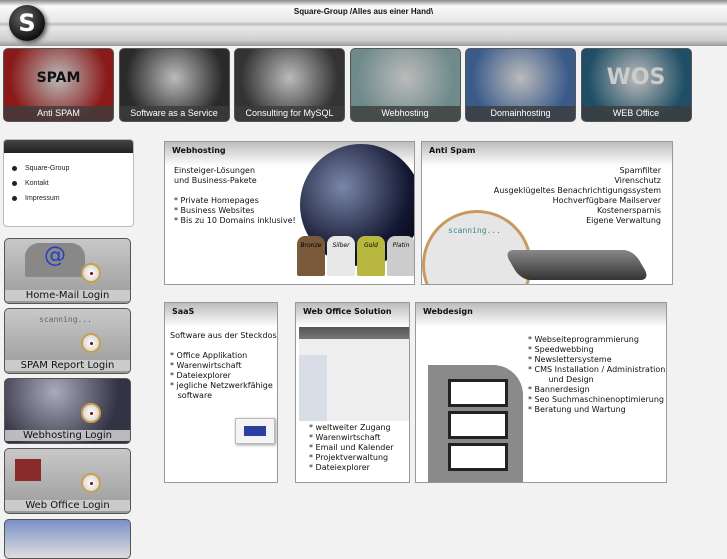  What do you see at coordinates (405, 113) in the screenshot?
I see `tile-label: Webhosting` at bounding box center [405, 113].